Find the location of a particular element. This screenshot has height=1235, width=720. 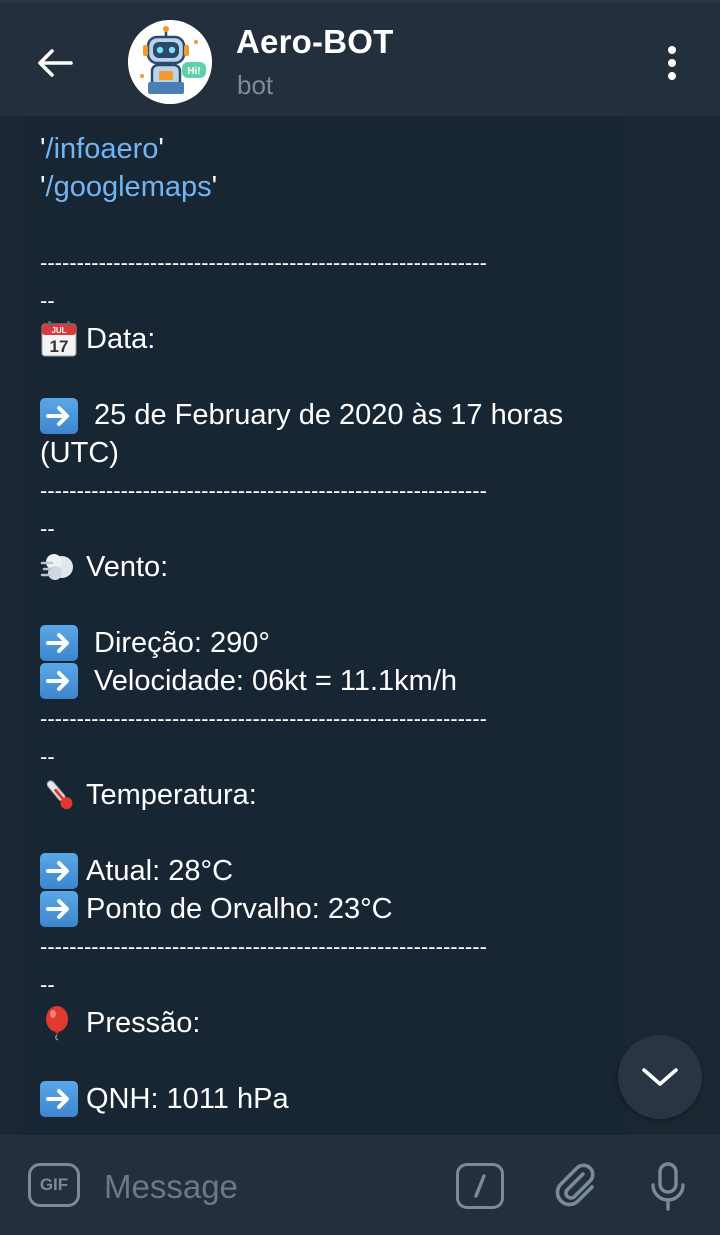

calendar-icon: JUL 17 is located at coordinates (59, 339).